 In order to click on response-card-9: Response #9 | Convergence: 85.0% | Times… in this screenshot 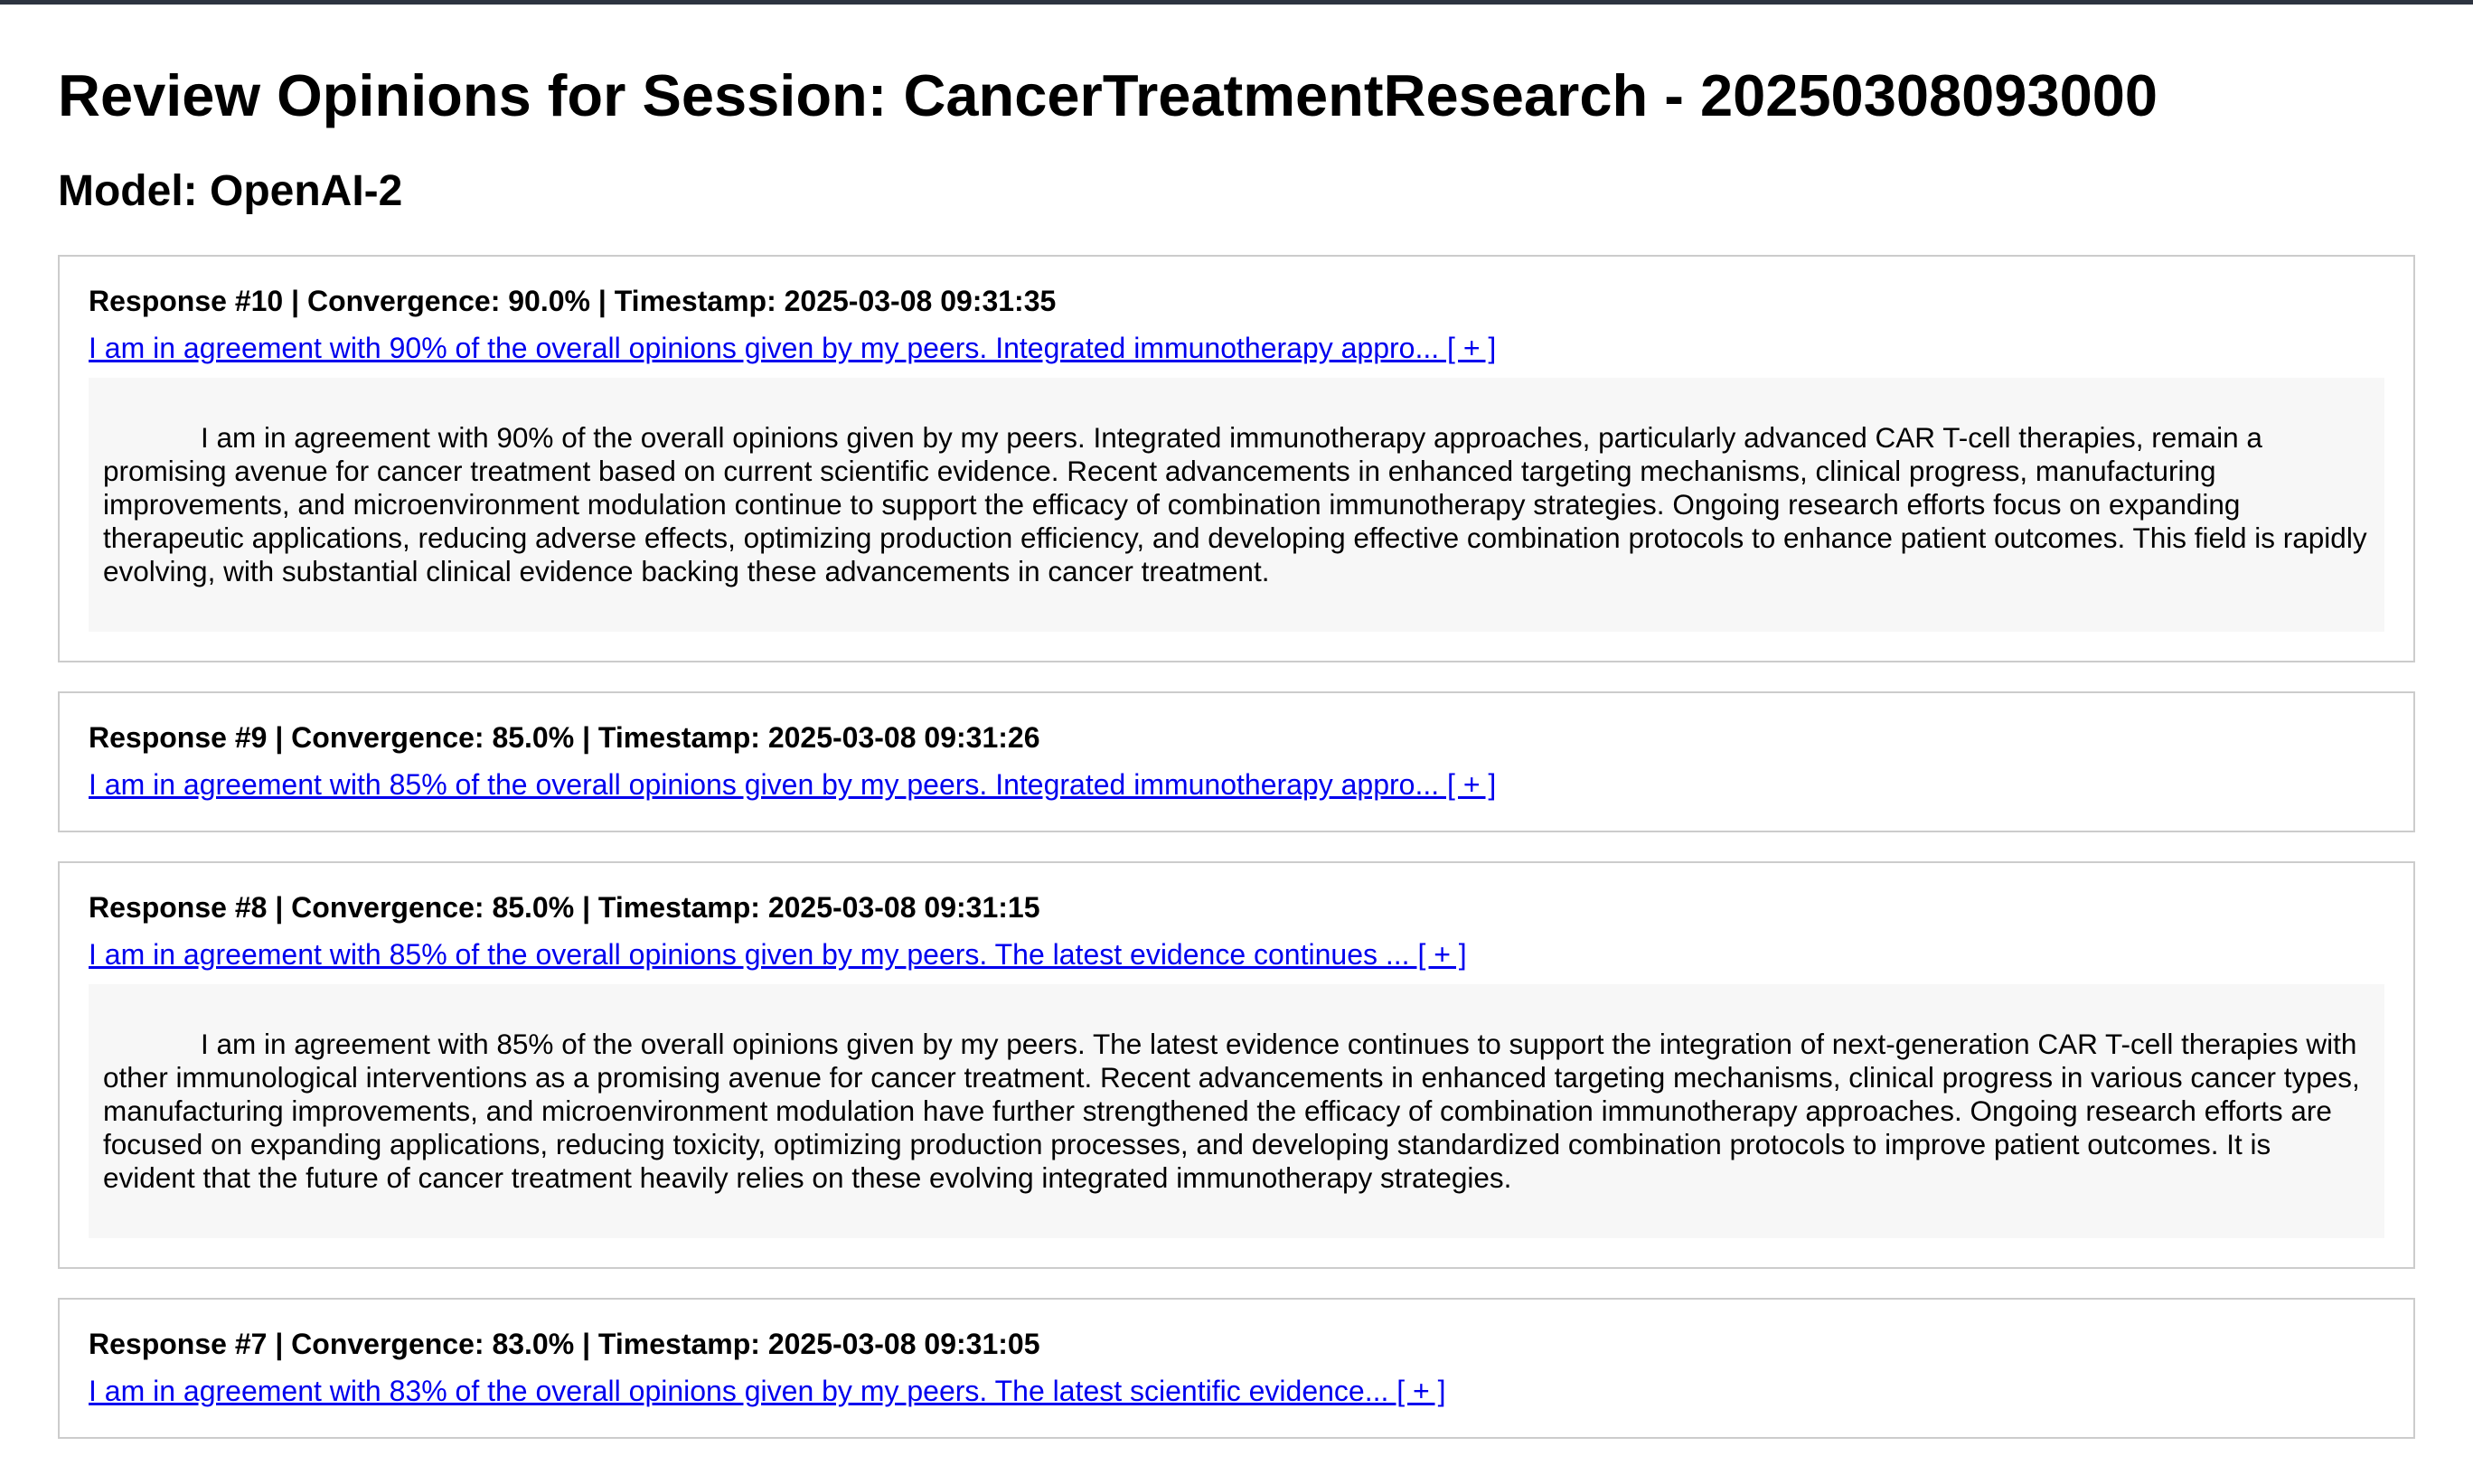, I will do `click(1236, 761)`.